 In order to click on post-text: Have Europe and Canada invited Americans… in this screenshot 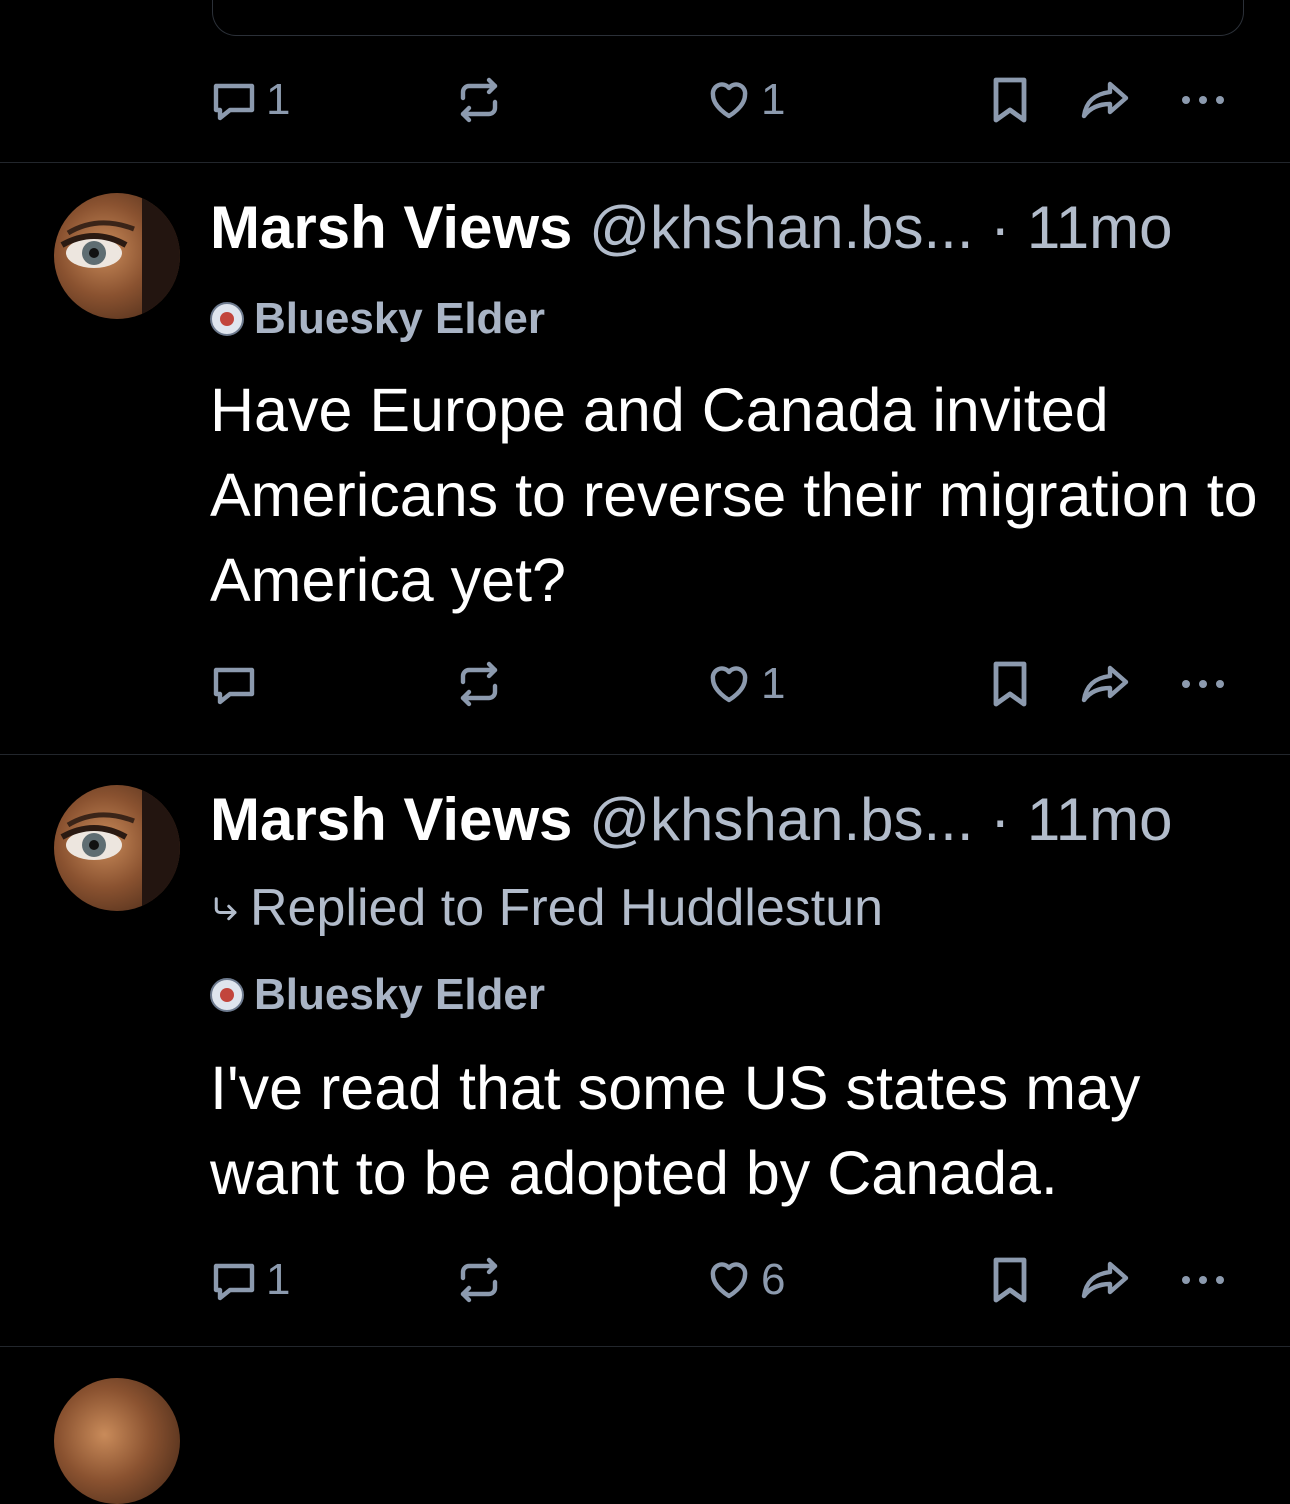, I will do `click(734, 495)`.